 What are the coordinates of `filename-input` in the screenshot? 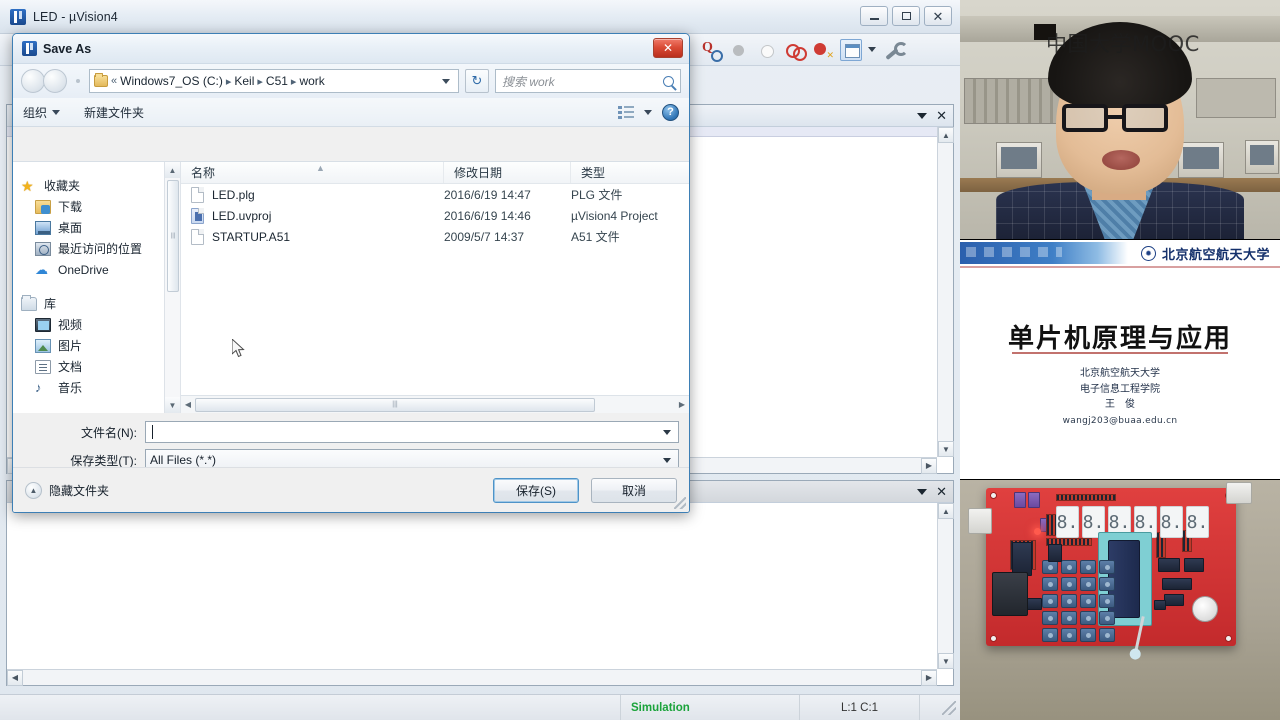 It's located at (412, 432).